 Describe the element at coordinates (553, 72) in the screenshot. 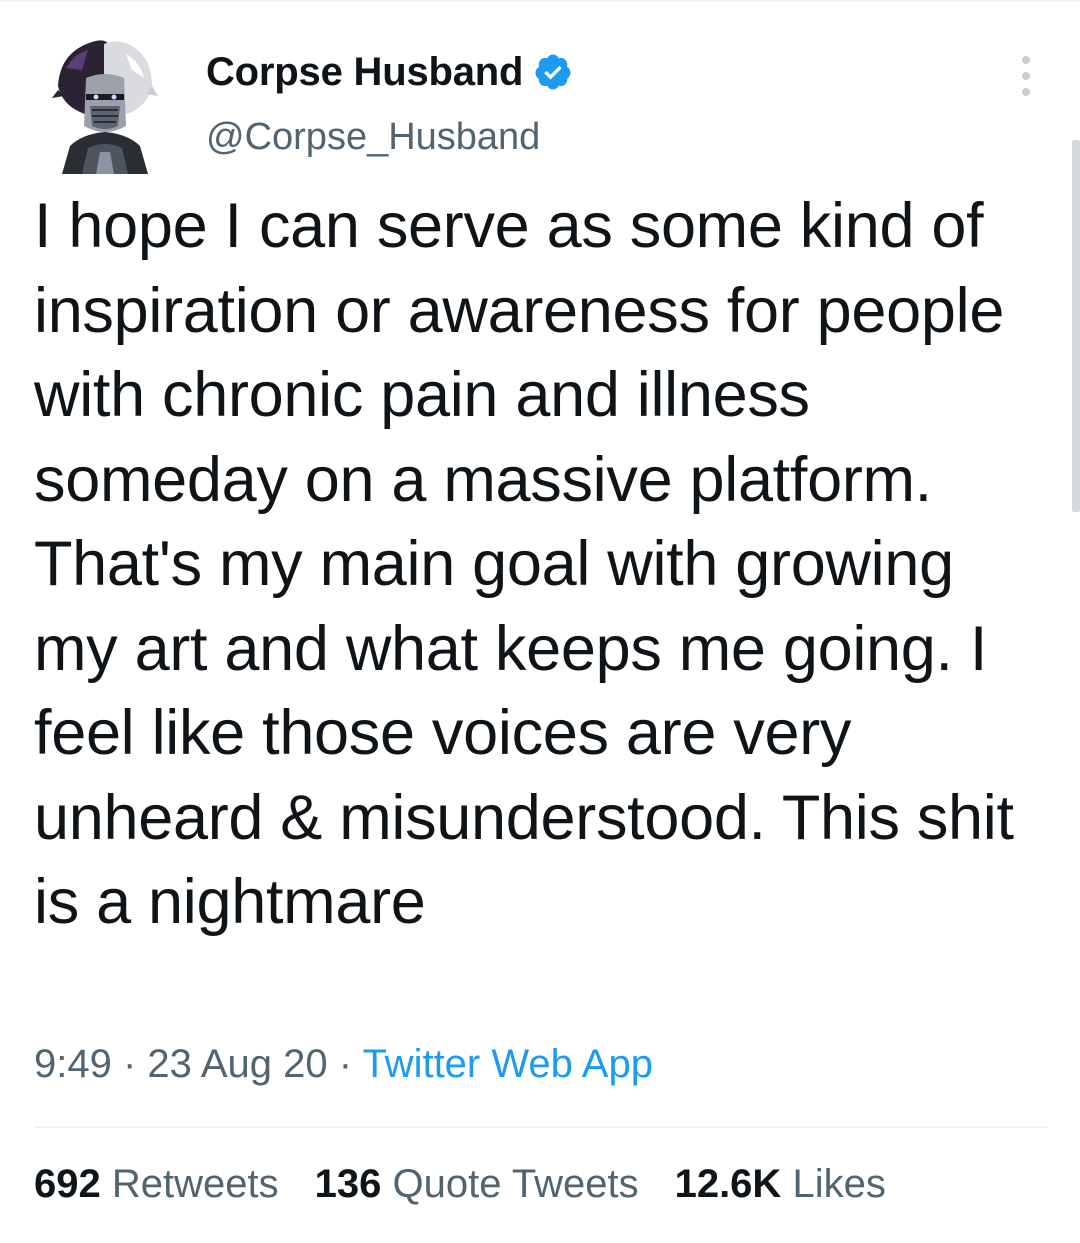

I see `verified-badge-icon` at that location.